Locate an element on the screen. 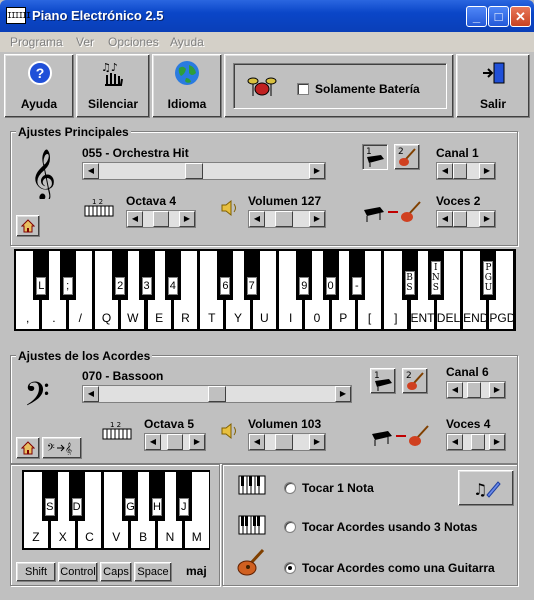  main-black-key: 7 is located at coordinates (251, 275).